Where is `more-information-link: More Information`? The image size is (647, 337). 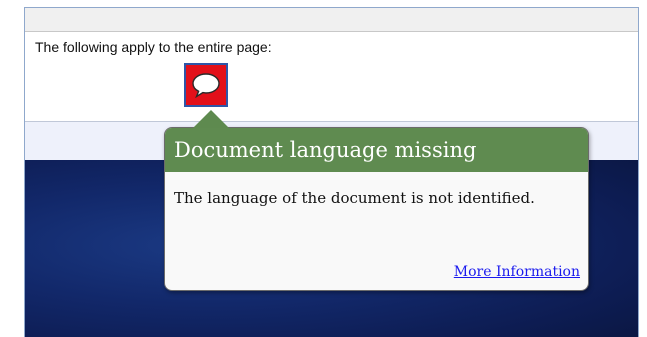 more-information-link: More Information is located at coordinates (517, 272).